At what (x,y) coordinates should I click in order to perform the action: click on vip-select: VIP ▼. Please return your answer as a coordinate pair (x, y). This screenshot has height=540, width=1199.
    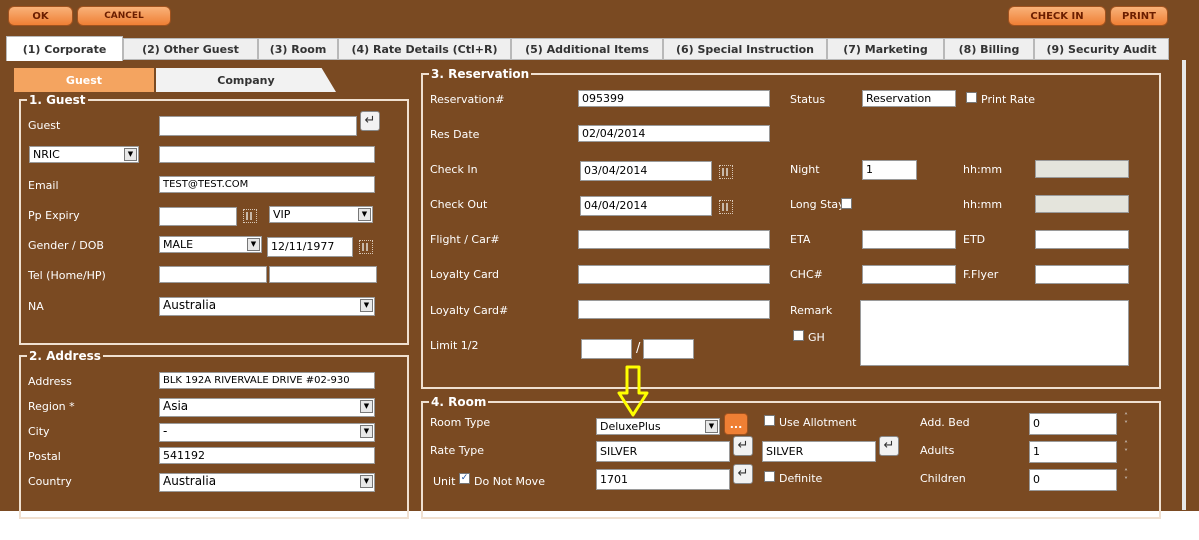
    Looking at the image, I should click on (321, 214).